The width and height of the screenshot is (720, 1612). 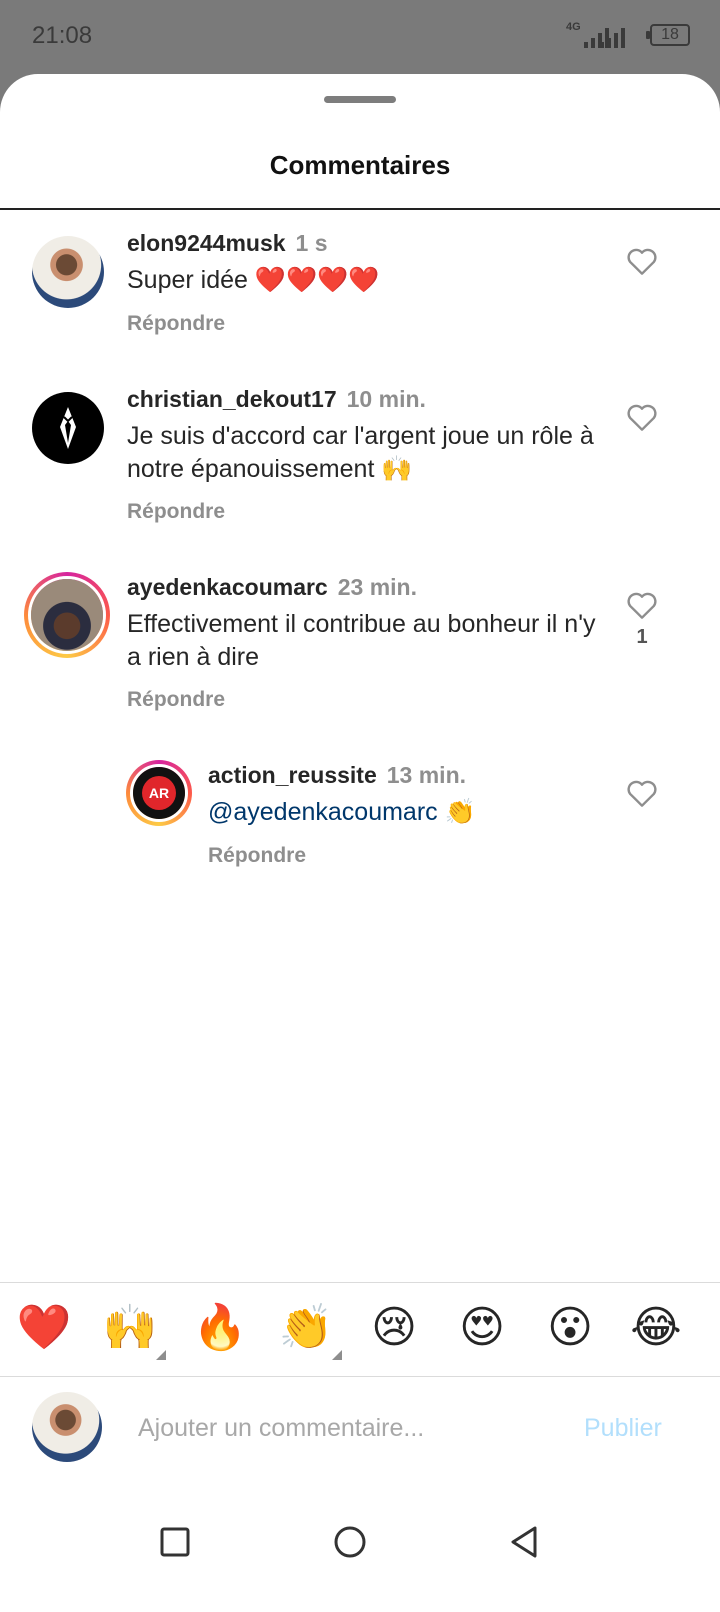 What do you see at coordinates (456, 812) in the screenshot?
I see `comment-emoji-text: 👏` at bounding box center [456, 812].